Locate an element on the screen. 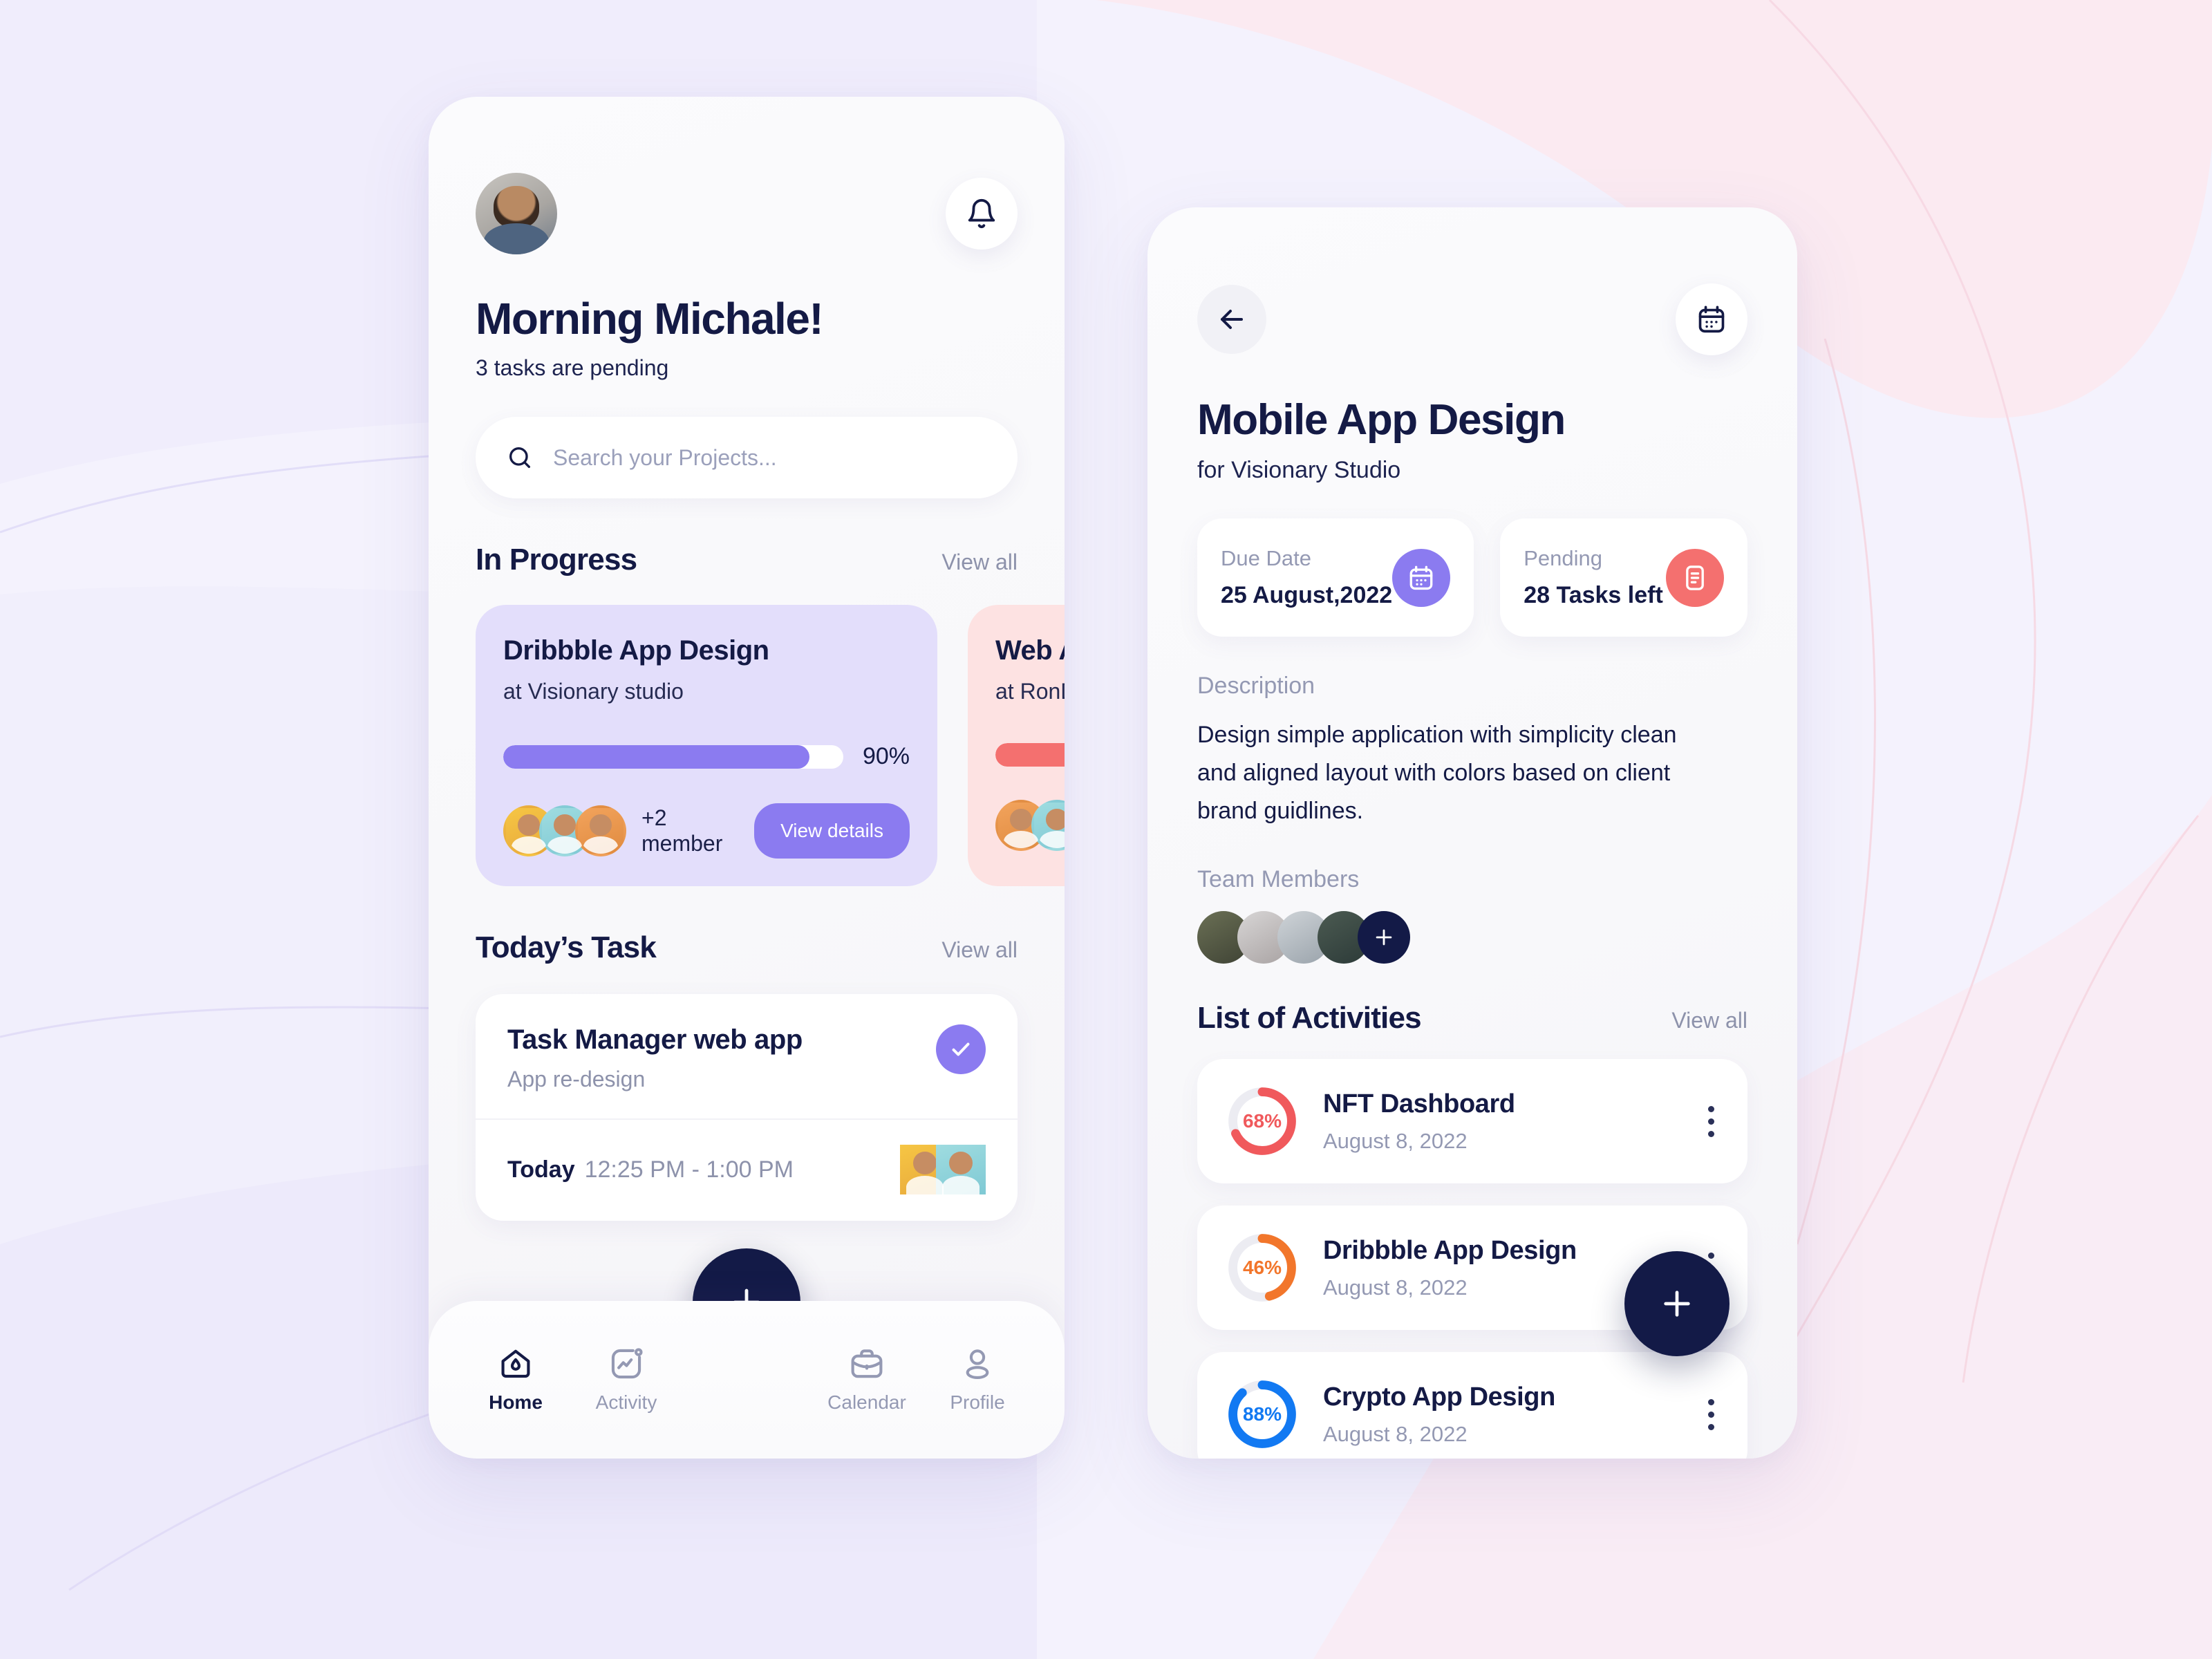 Image resolution: width=2212 pixels, height=1659 pixels. project-title: Dribbble App Design is located at coordinates (636, 650).